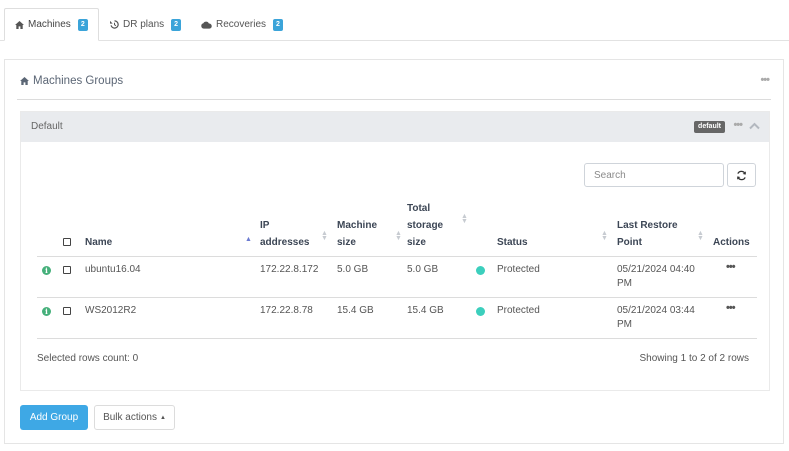  I want to click on refresh-button, so click(741, 175).